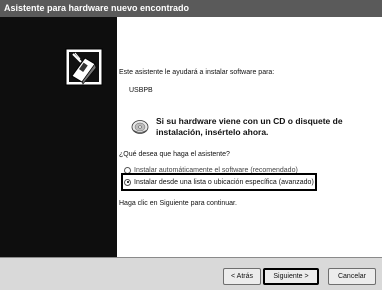 The height and width of the screenshot is (290, 382). I want to click on radio-automatic, so click(127, 170).